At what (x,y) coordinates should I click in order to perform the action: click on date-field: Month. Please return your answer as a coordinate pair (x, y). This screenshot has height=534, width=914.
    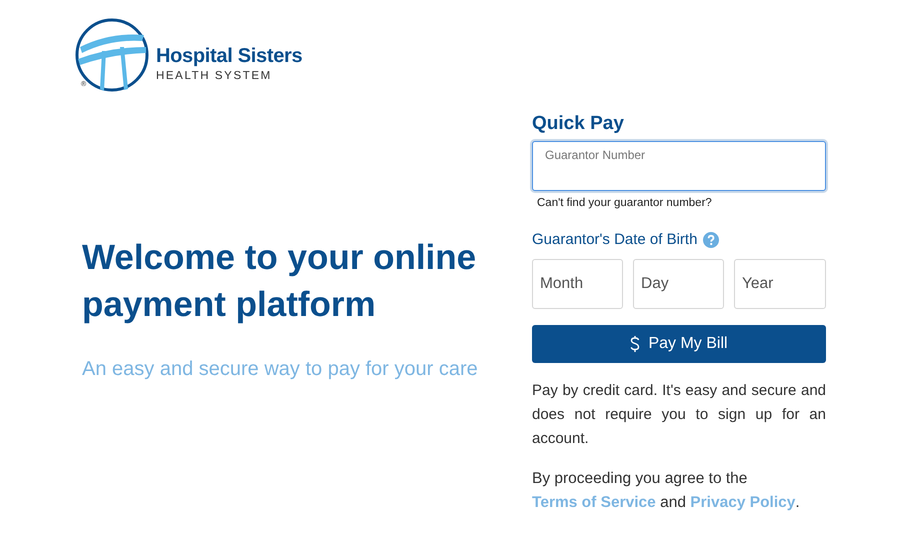
    Looking at the image, I should click on (577, 284).